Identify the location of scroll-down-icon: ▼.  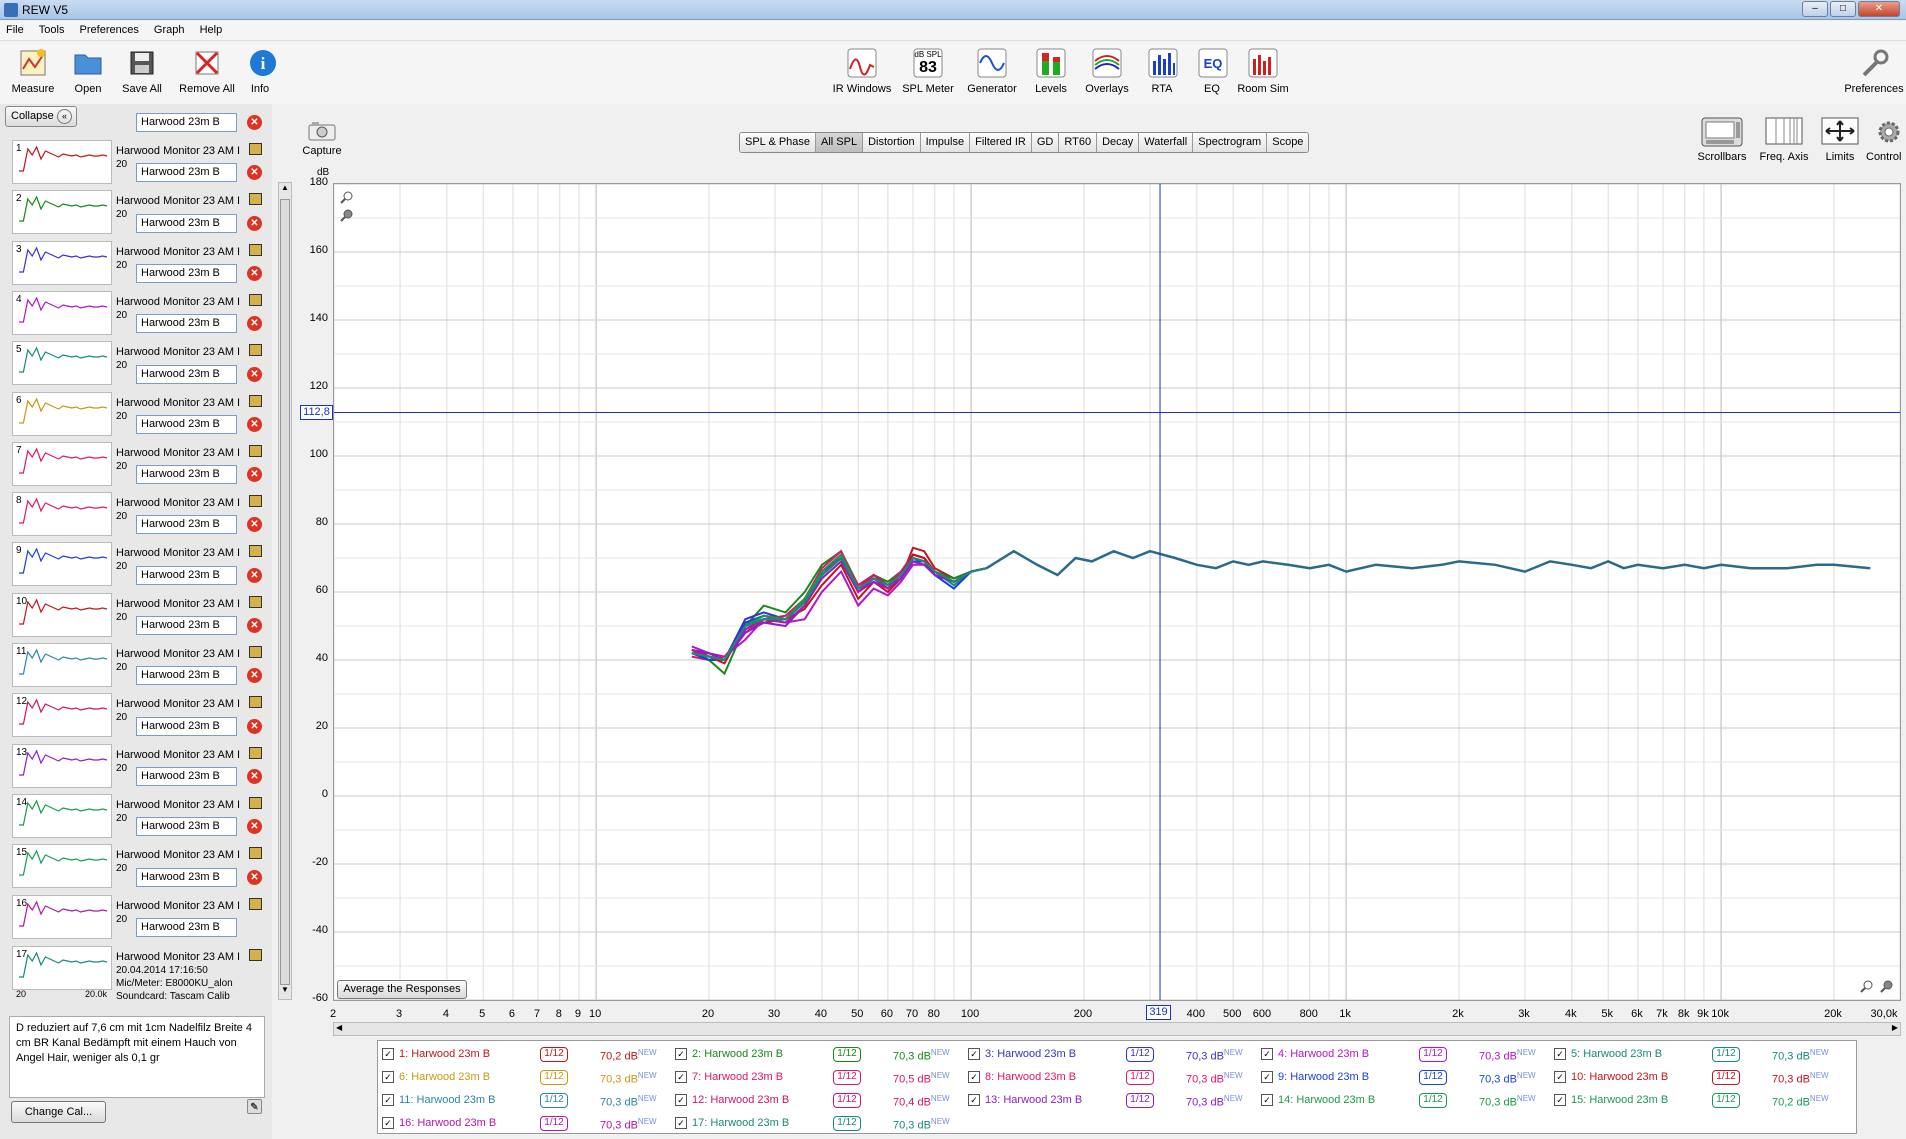
(285, 992).